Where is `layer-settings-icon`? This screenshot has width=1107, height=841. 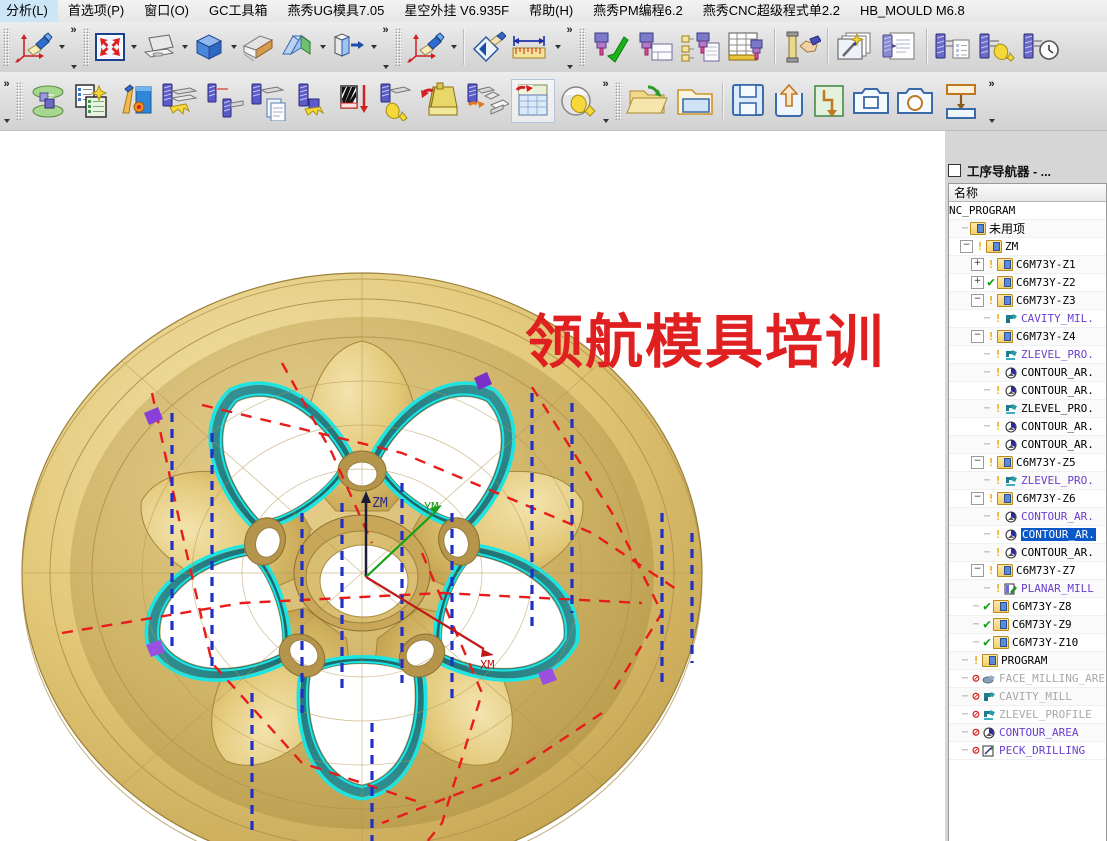 layer-settings-icon is located at coordinates (488, 47).